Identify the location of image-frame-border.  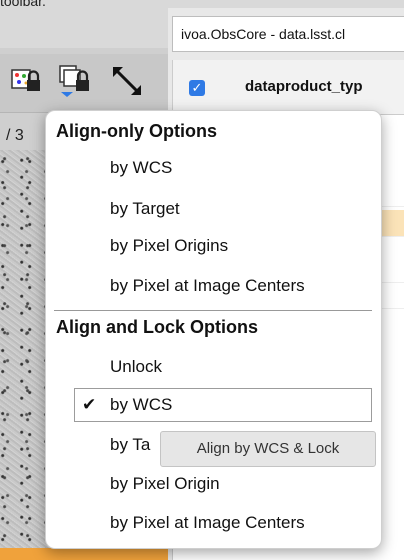
(84, 554).